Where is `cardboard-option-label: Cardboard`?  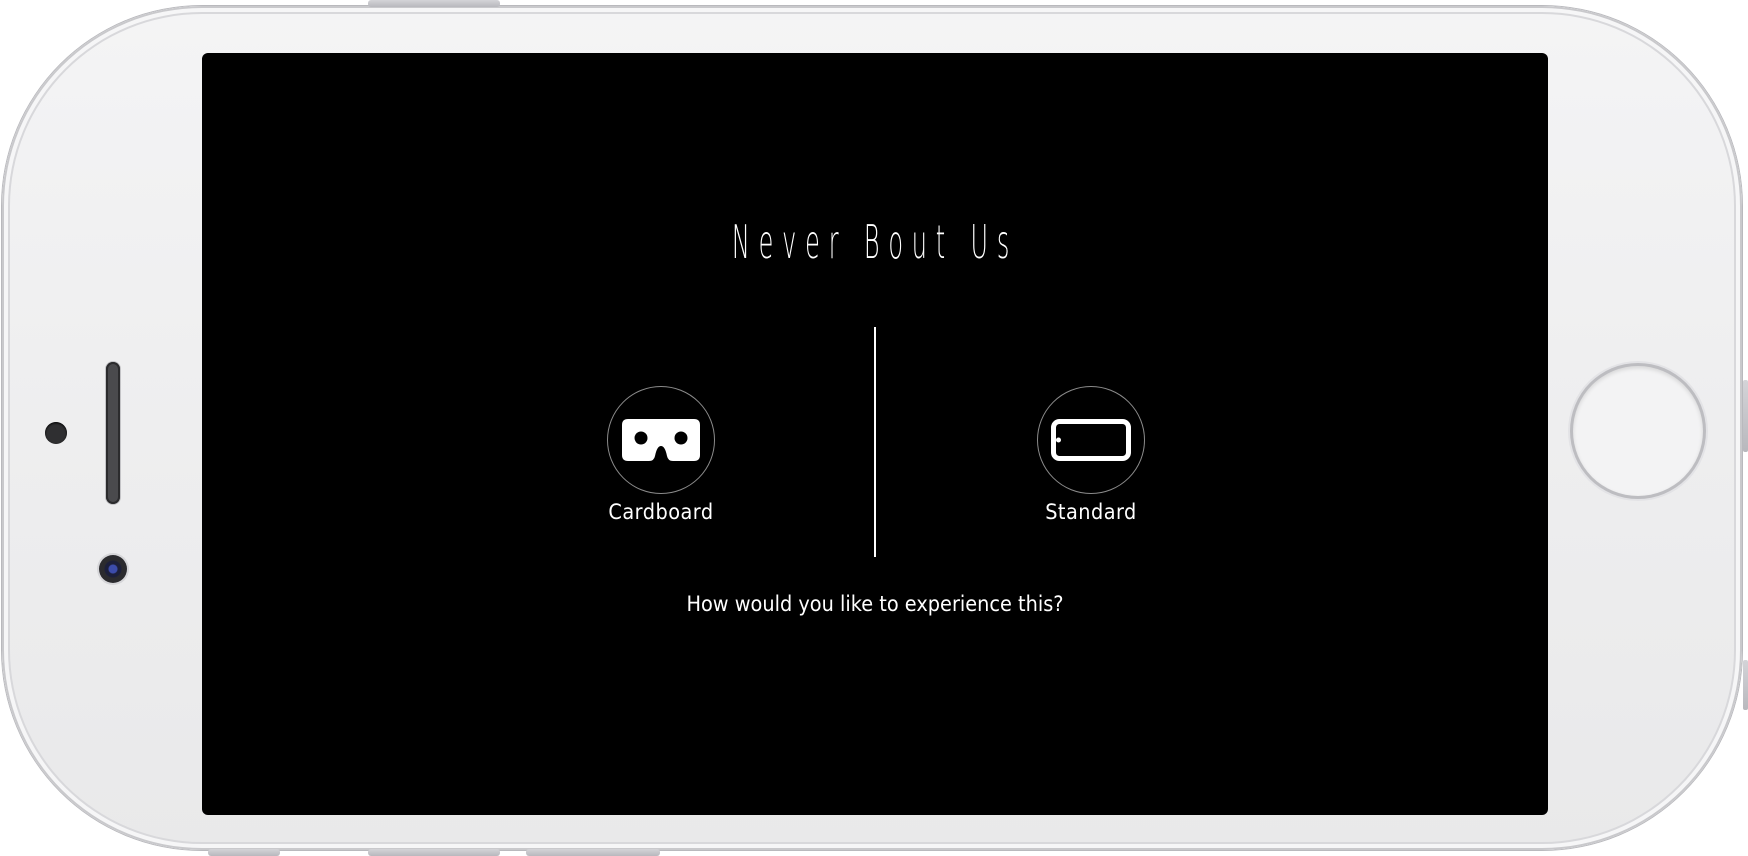
cardboard-option-label: Cardboard is located at coordinates (661, 512).